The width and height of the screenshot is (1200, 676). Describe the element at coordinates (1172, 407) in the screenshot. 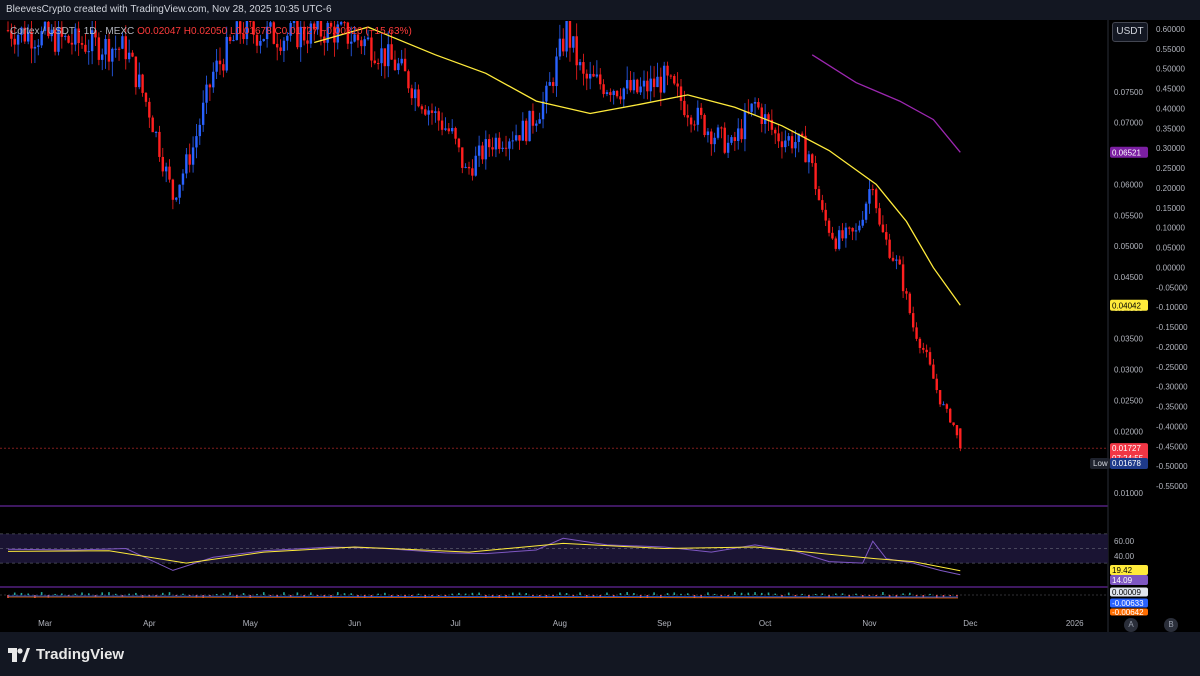

I see `secondary-axis-label: -0.35000` at that location.